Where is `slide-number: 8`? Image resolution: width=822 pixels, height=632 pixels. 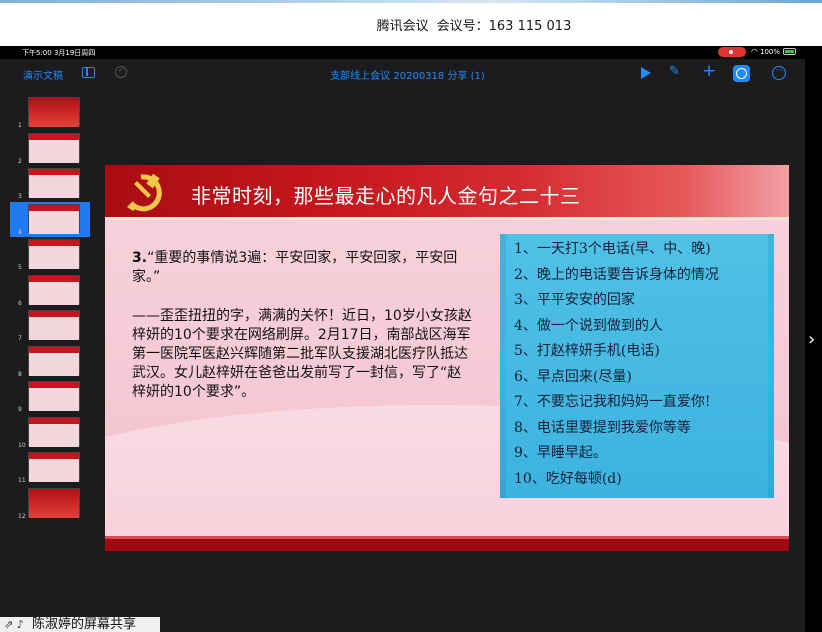
slide-number: 8 is located at coordinates (20, 374).